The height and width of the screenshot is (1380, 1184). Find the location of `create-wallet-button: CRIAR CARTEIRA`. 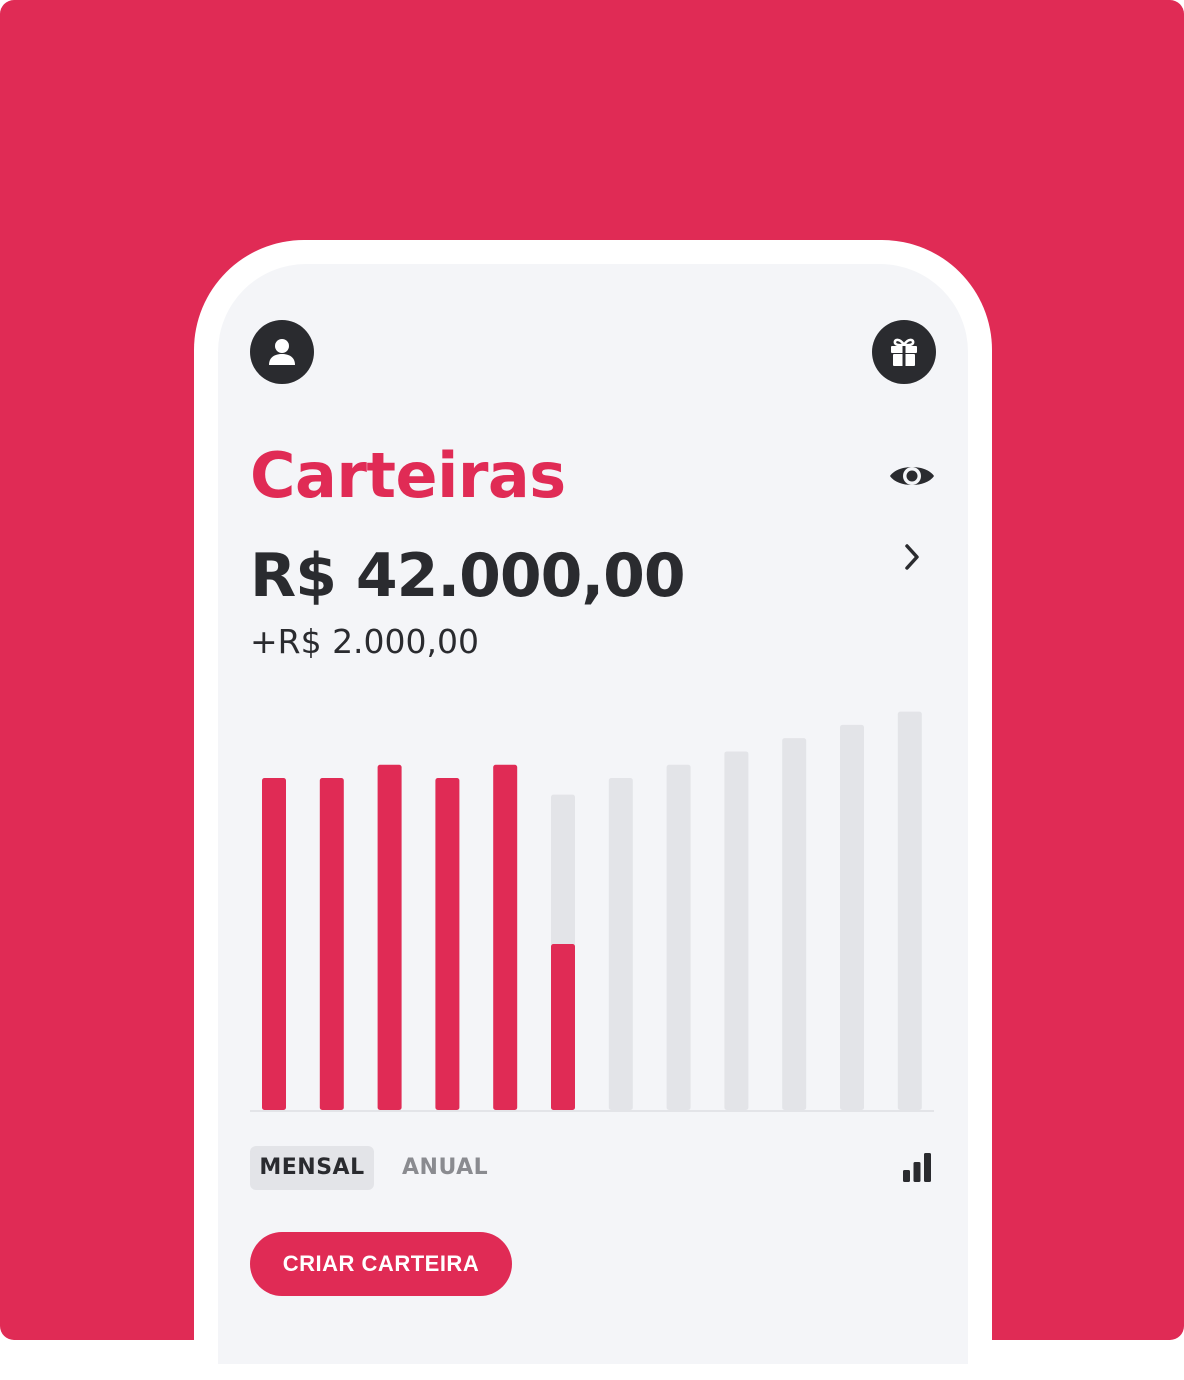

create-wallet-button: CRIAR CARTEIRA is located at coordinates (381, 1264).